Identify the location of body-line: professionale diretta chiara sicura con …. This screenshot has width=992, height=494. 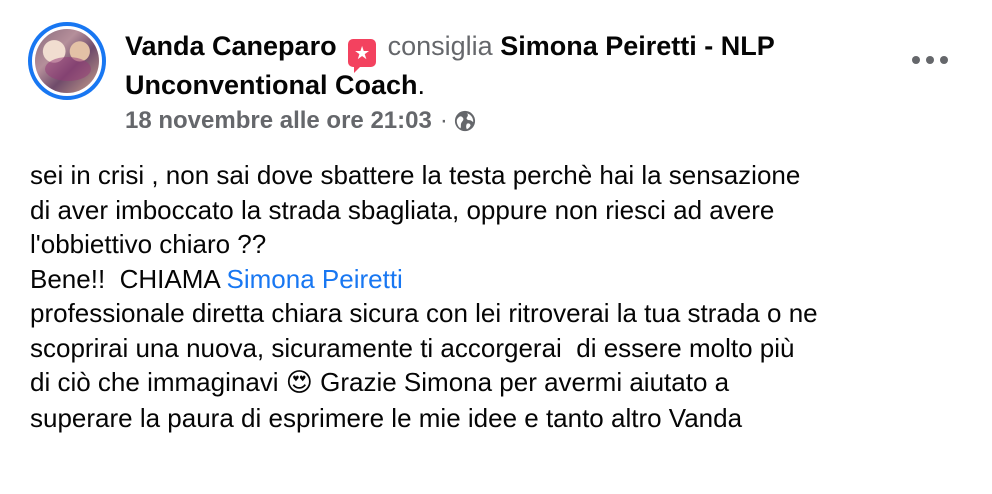
(424, 313).